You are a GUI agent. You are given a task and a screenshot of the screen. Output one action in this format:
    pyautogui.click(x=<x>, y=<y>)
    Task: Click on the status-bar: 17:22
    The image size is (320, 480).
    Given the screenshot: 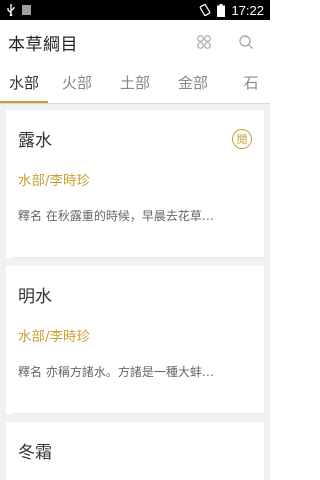 What is the action you would take?
    pyautogui.click(x=135, y=10)
    